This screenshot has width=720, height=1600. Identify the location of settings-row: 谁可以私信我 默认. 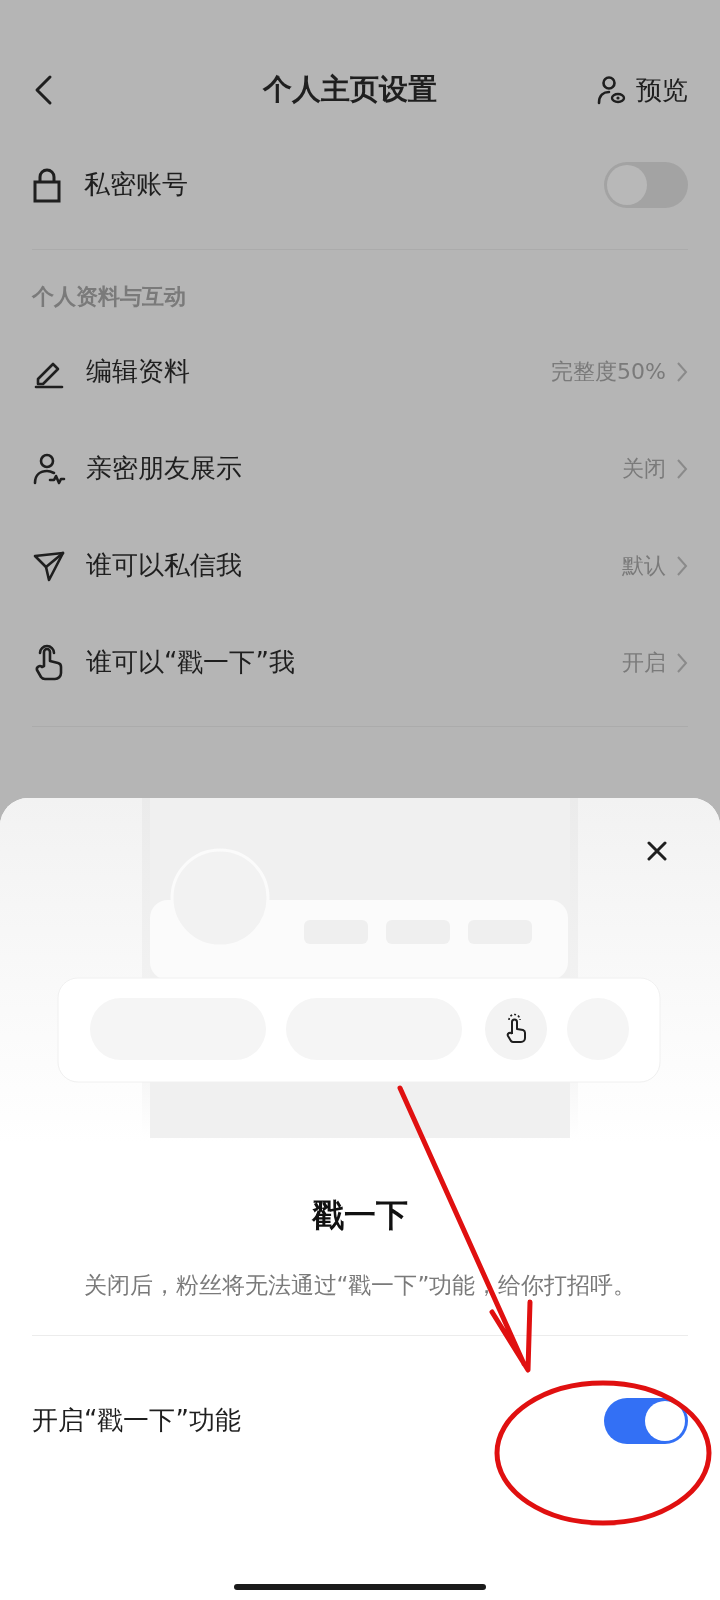
(360, 565).